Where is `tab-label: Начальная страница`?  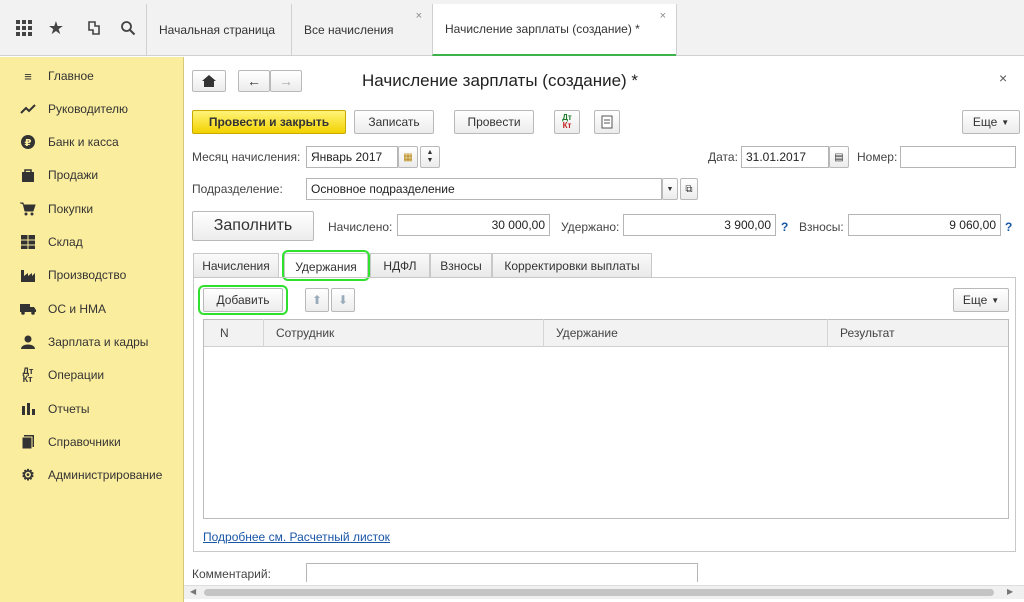
tab-label: Начальная страница is located at coordinates (217, 30).